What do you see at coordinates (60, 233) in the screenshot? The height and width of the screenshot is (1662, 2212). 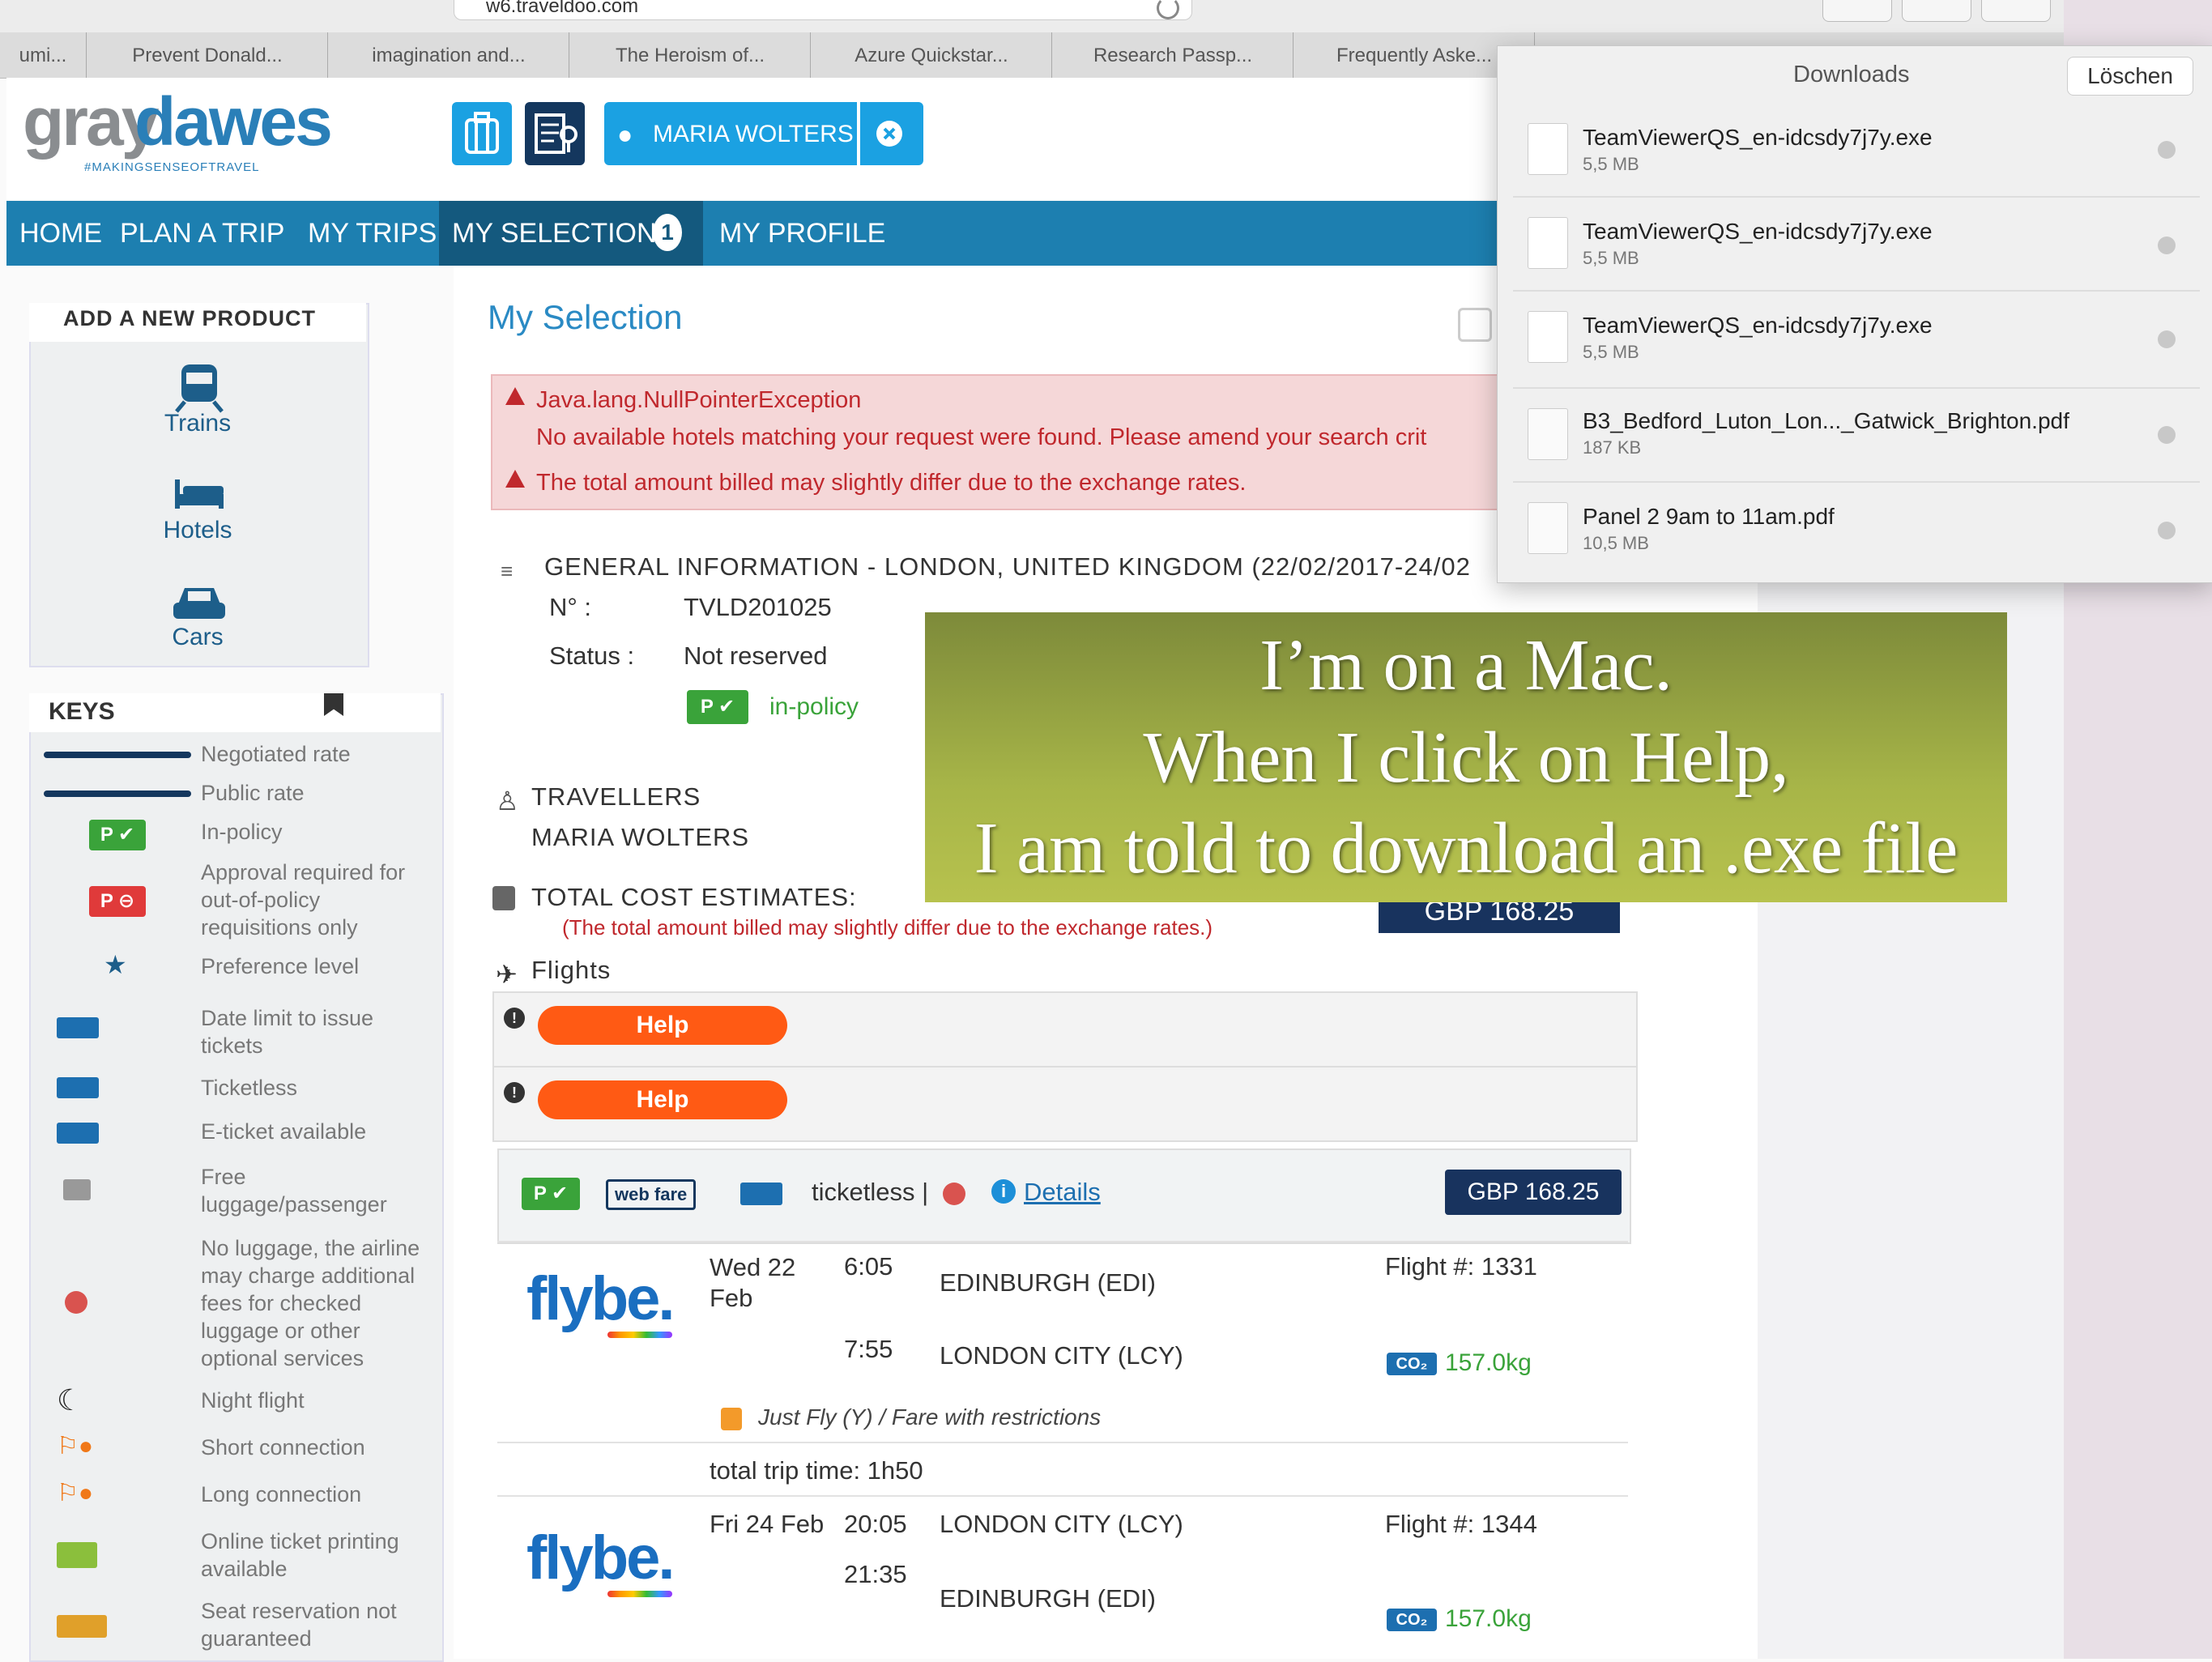 I see `nav-home: HOME` at bounding box center [60, 233].